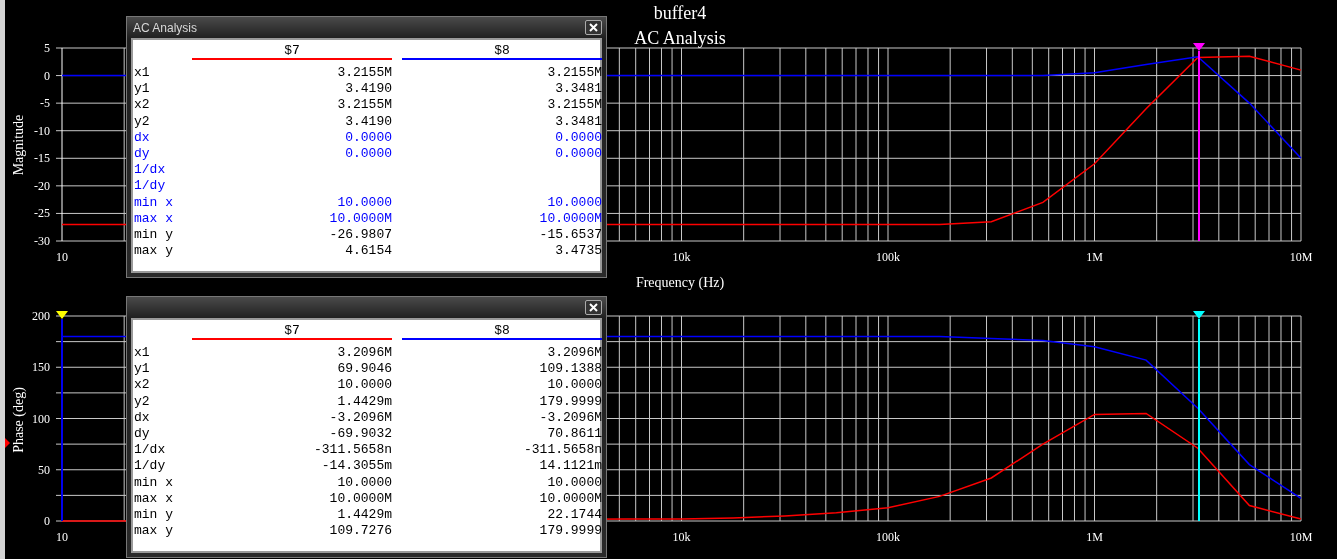 Image resolution: width=1337 pixels, height=559 pixels. I want to click on tick-label: -10, so click(42, 130).